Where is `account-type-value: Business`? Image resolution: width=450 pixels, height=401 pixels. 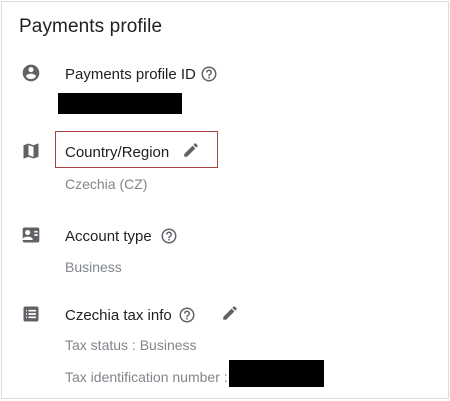
account-type-value: Business is located at coordinates (93, 267).